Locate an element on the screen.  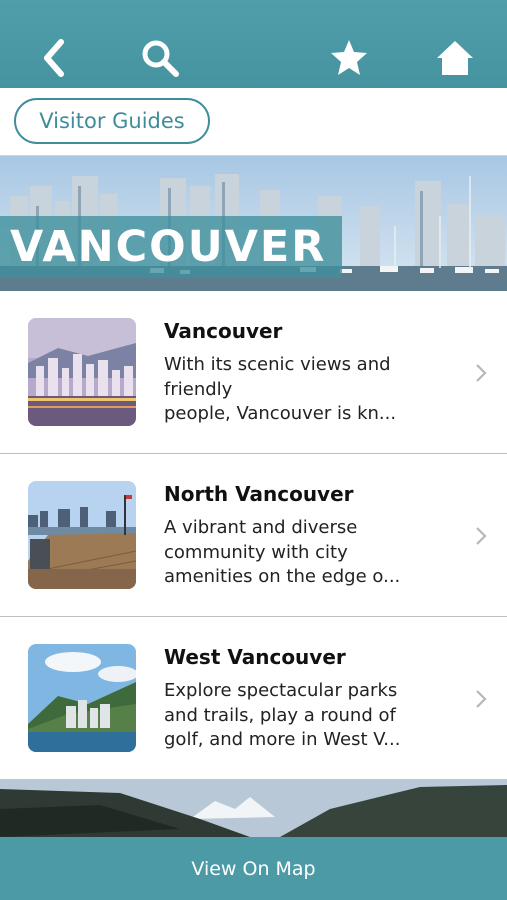
hero-title: VANCOUVER is located at coordinates (171, 247).